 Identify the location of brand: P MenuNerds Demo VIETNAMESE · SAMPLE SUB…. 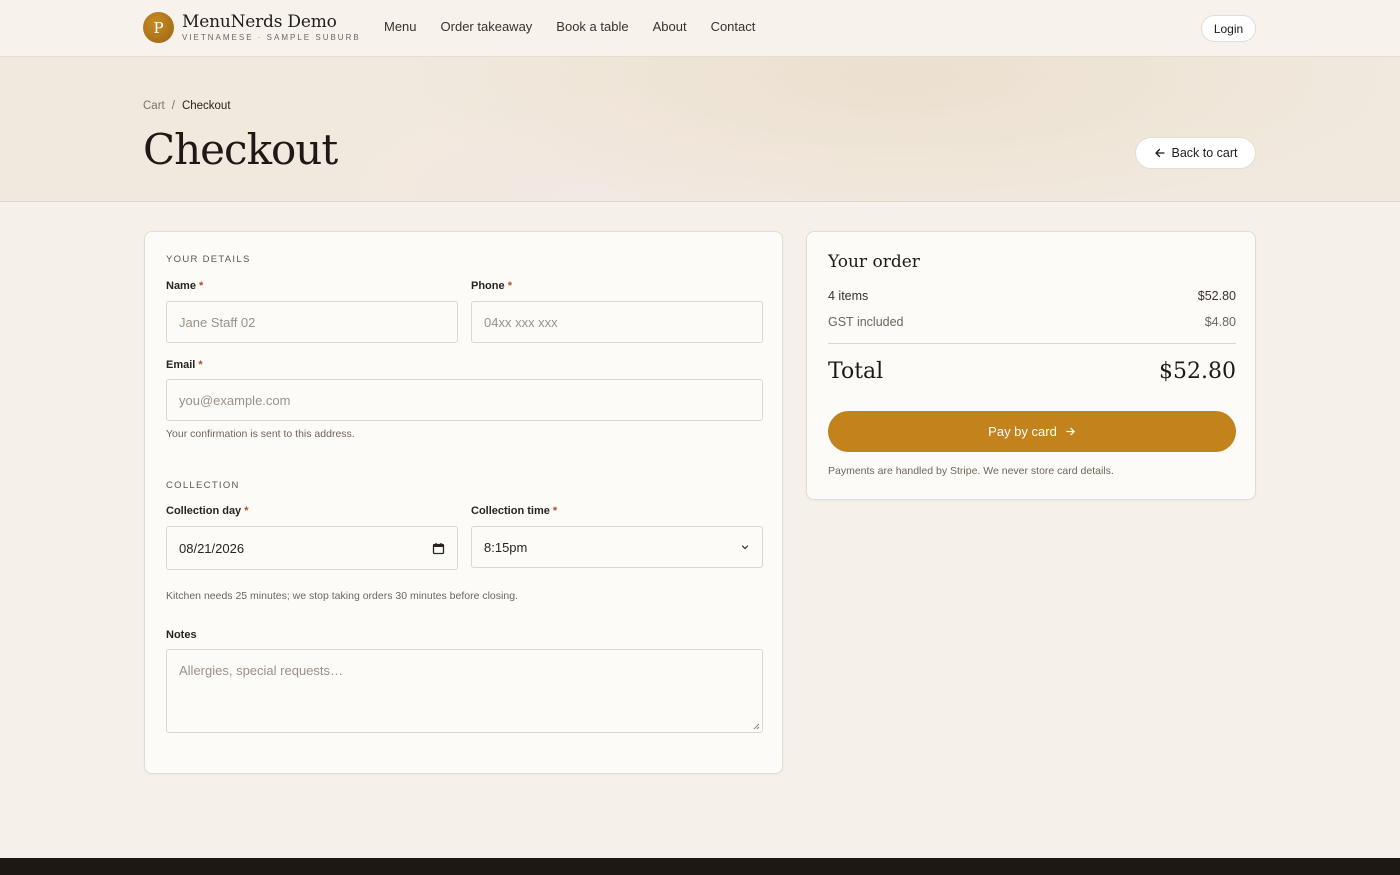
(252, 27).